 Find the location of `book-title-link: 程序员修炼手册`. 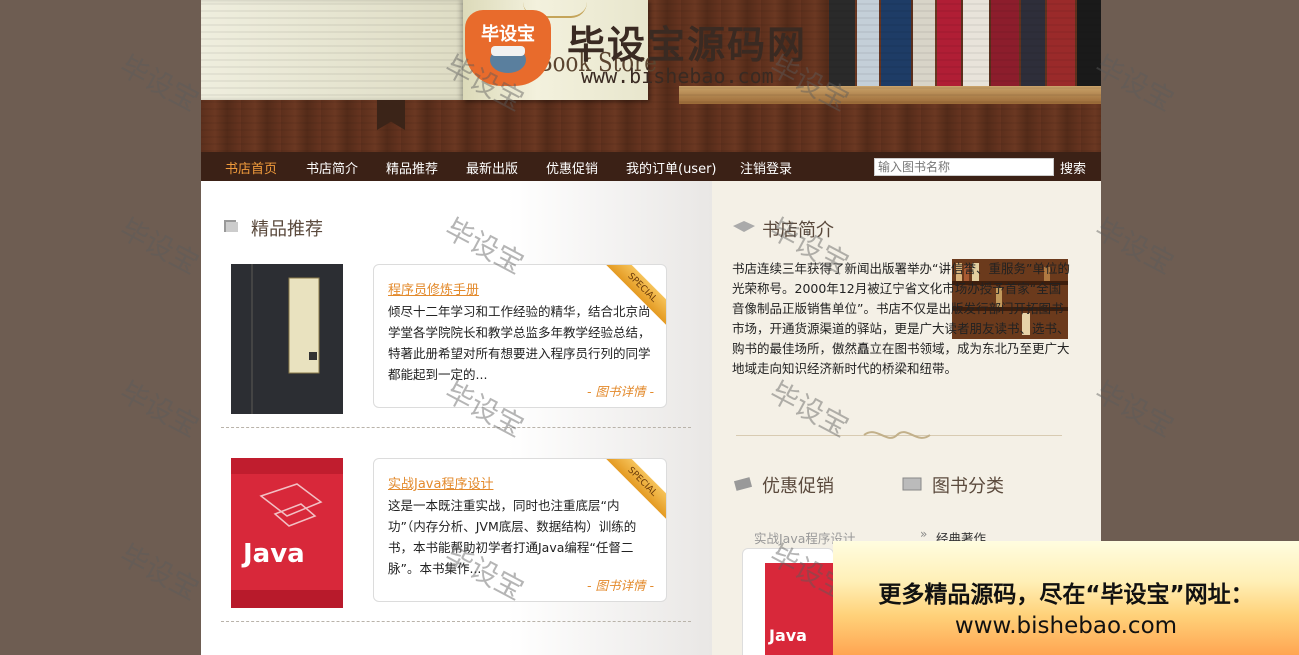

book-title-link: 程序员修炼手册 is located at coordinates (433, 288).